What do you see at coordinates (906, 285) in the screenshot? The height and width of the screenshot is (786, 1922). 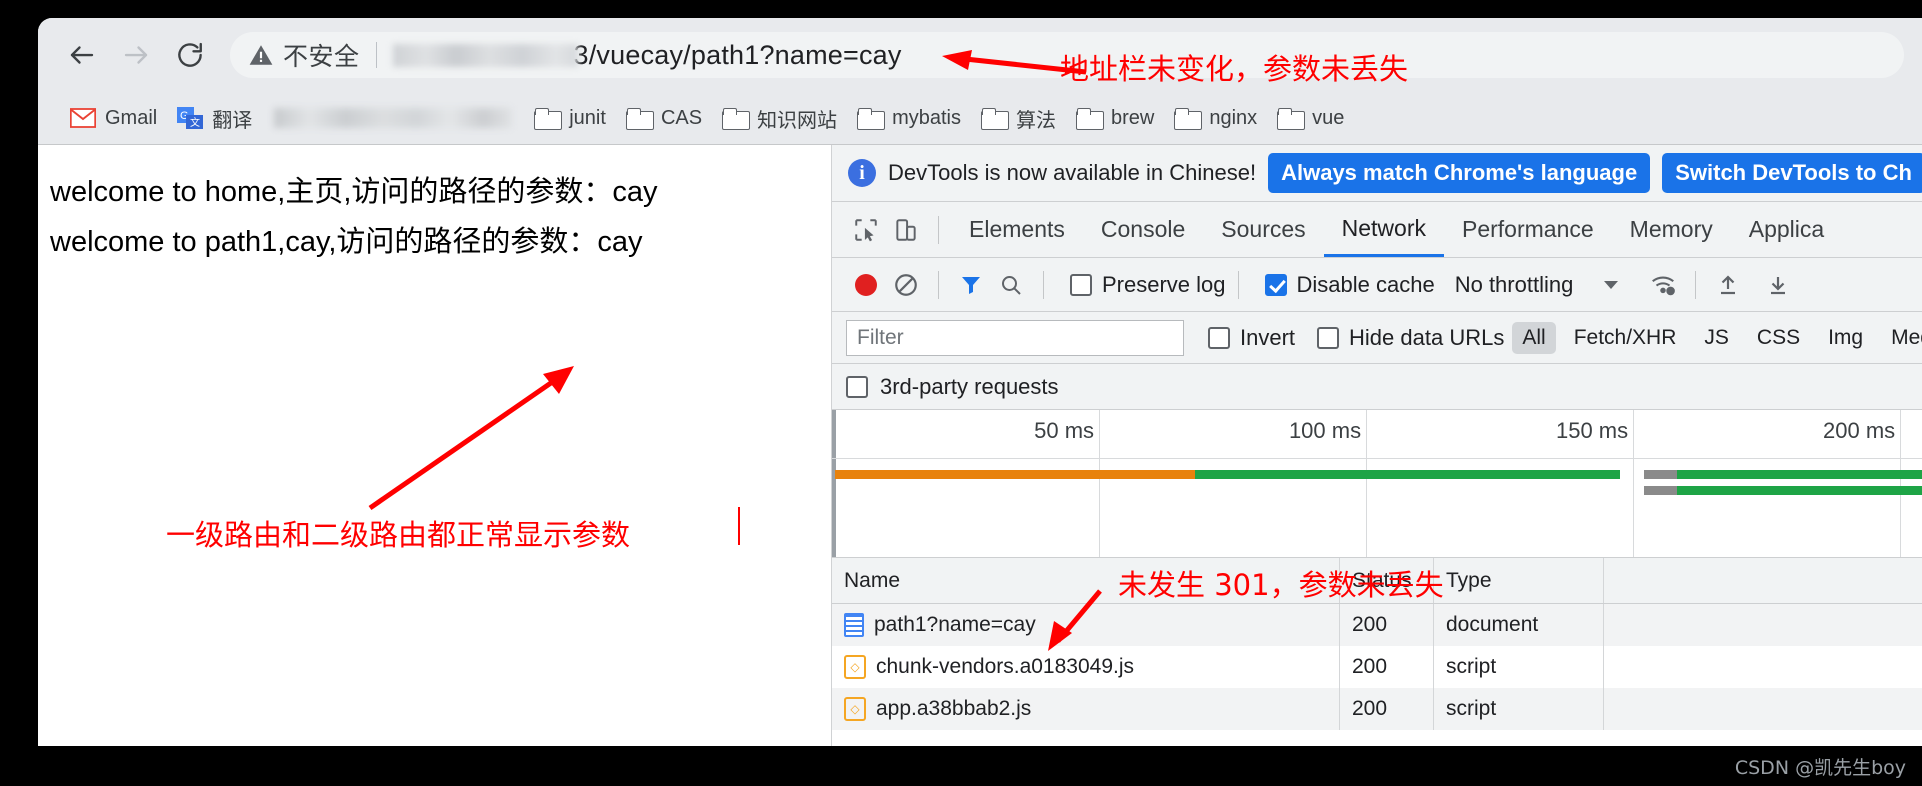 I see `clear-icon` at bounding box center [906, 285].